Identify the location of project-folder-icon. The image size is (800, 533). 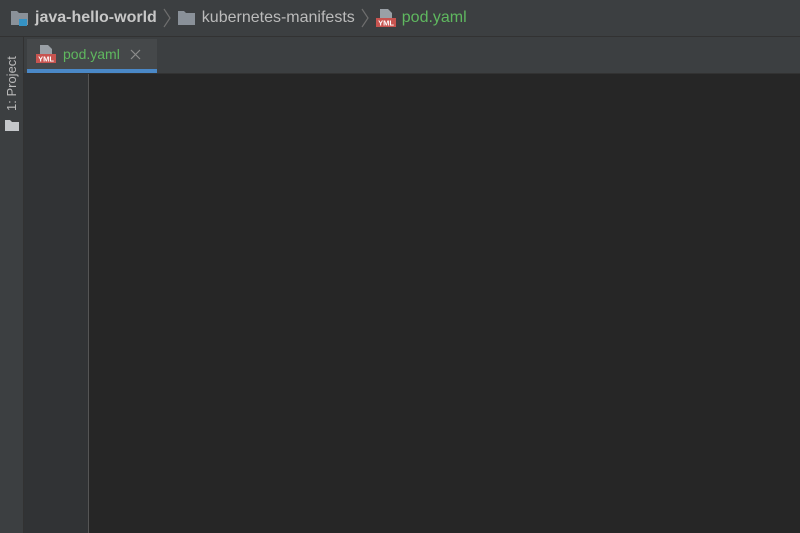
(20, 18).